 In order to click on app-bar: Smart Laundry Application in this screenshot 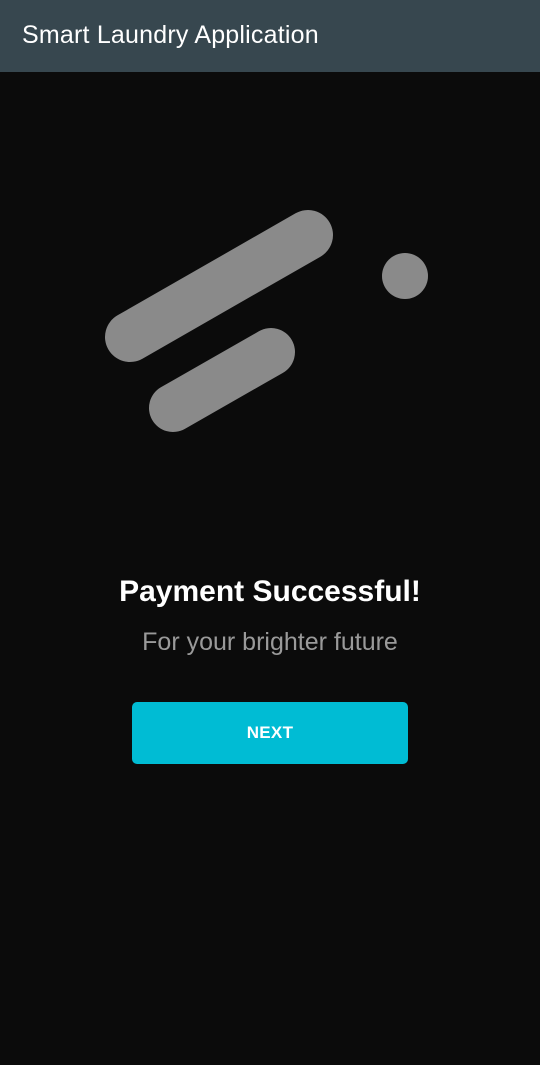, I will do `click(270, 36)`.